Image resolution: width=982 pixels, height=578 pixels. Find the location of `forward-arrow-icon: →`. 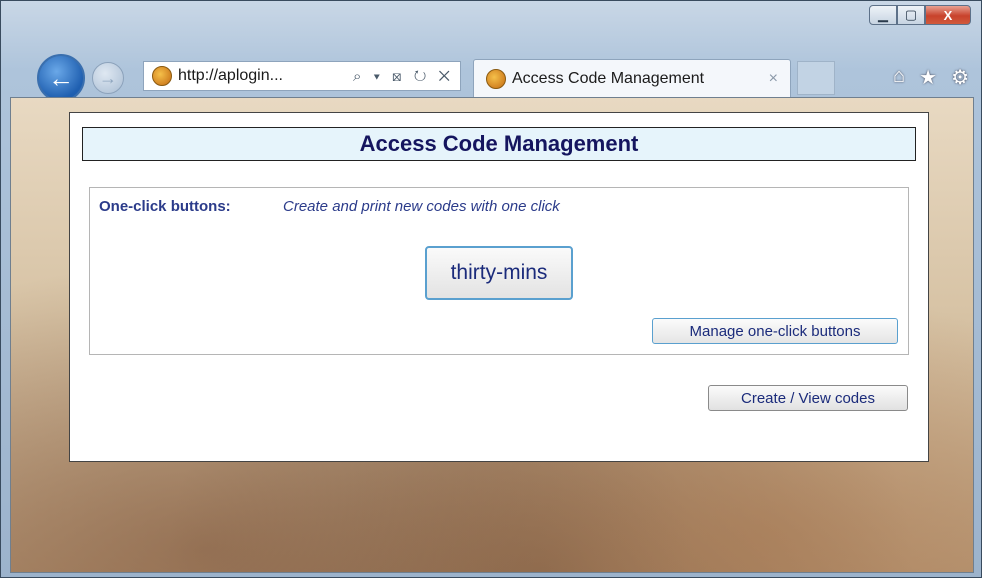

forward-arrow-icon: → is located at coordinates (108, 77).